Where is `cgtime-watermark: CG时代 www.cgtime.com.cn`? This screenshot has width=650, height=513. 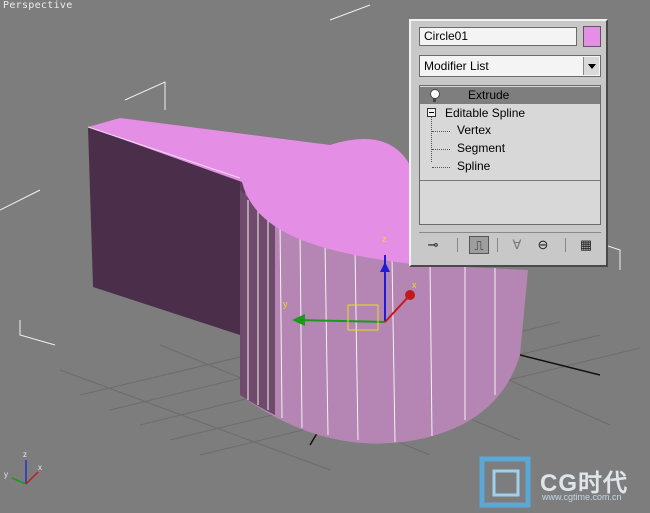
cgtime-watermark: CG时代 www.cgtime.com.cn is located at coordinates (563, 482).